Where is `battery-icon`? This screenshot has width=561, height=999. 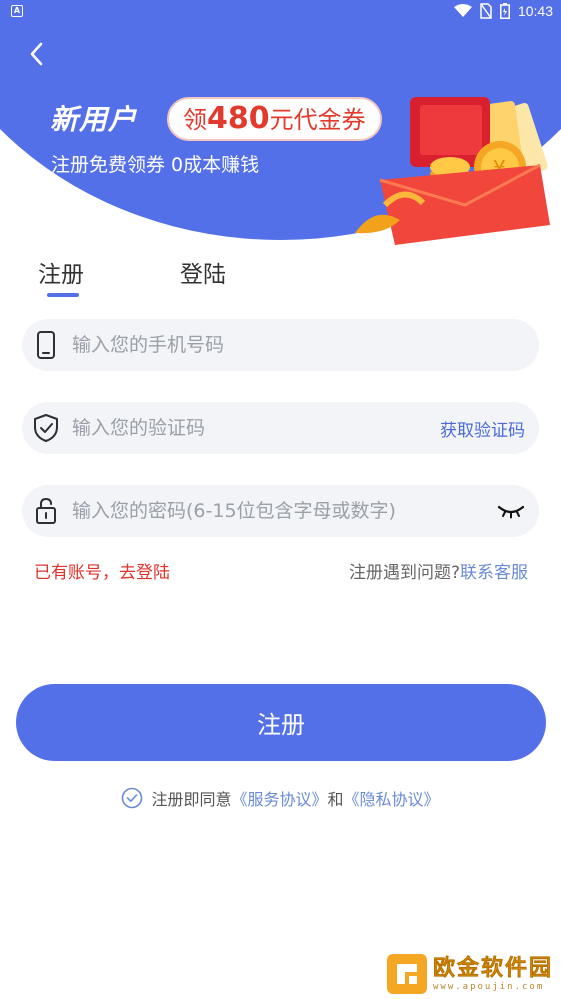 battery-icon is located at coordinates (504, 11).